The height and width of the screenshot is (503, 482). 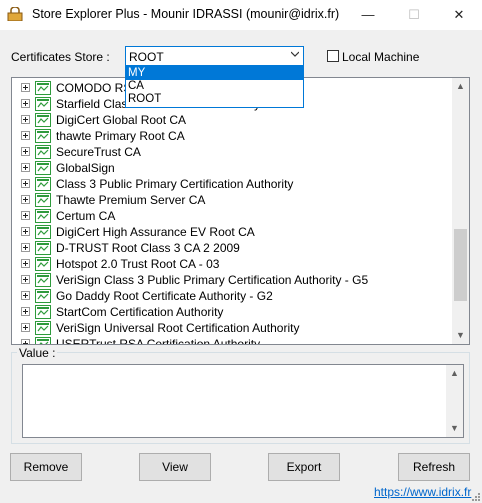 What do you see at coordinates (60, 57) in the screenshot?
I see `certificates-store-label: Certificates Store :` at bounding box center [60, 57].